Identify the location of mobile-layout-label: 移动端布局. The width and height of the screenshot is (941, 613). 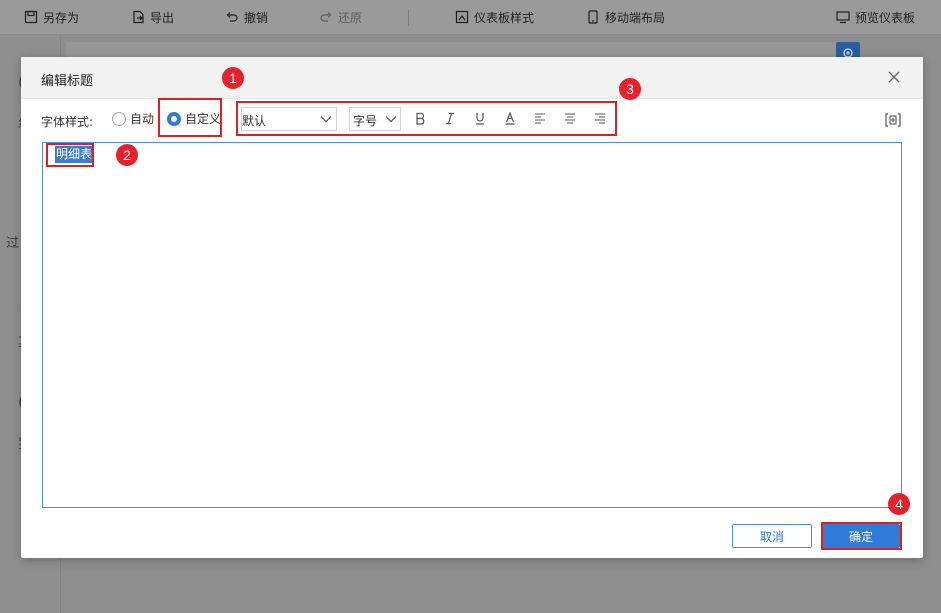
(635, 17).